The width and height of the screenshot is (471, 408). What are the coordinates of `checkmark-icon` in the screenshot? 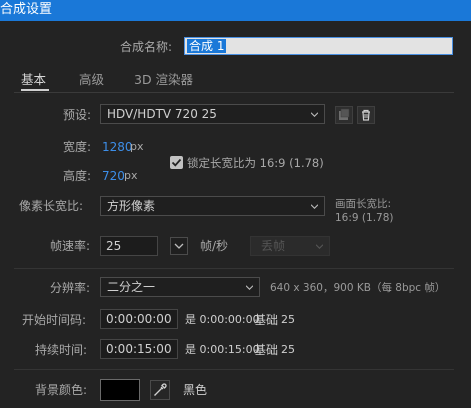 It's located at (176, 162).